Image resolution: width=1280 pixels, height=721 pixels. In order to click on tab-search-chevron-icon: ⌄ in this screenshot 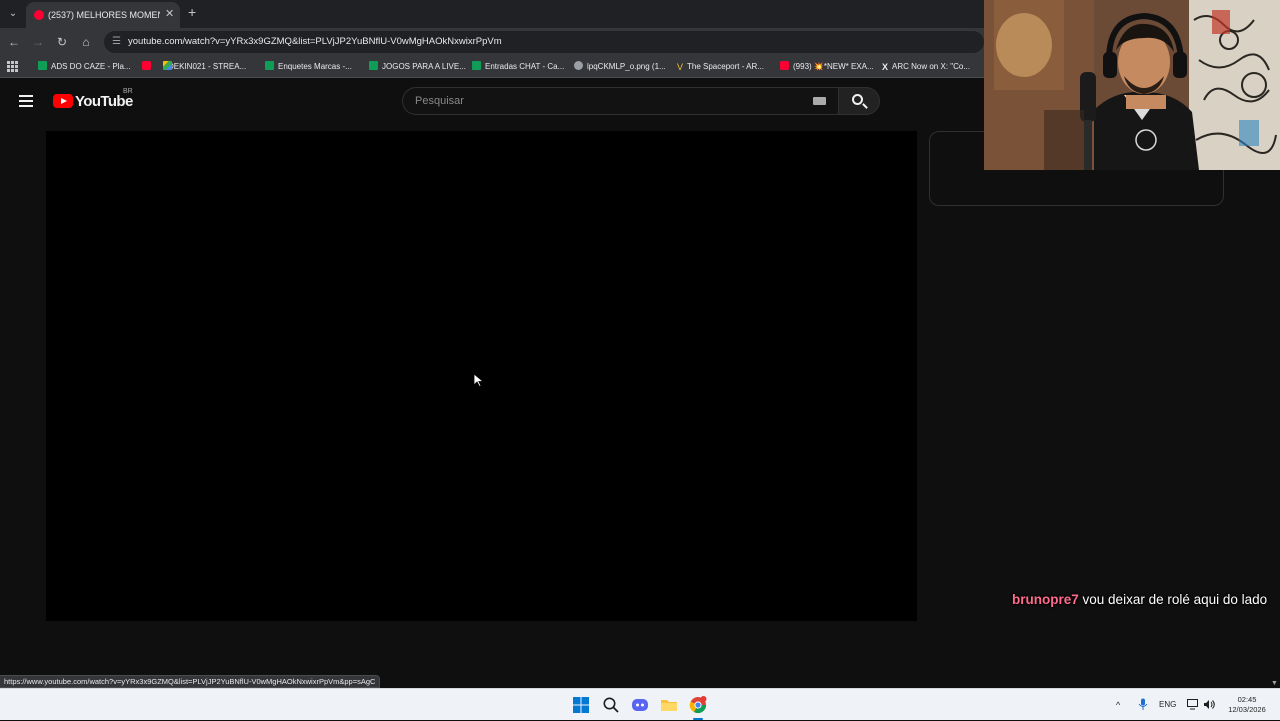, I will do `click(13, 14)`.